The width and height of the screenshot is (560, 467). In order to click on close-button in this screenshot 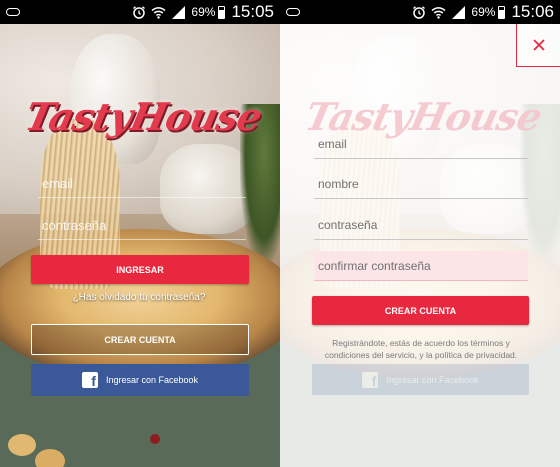, I will do `click(538, 45)`.